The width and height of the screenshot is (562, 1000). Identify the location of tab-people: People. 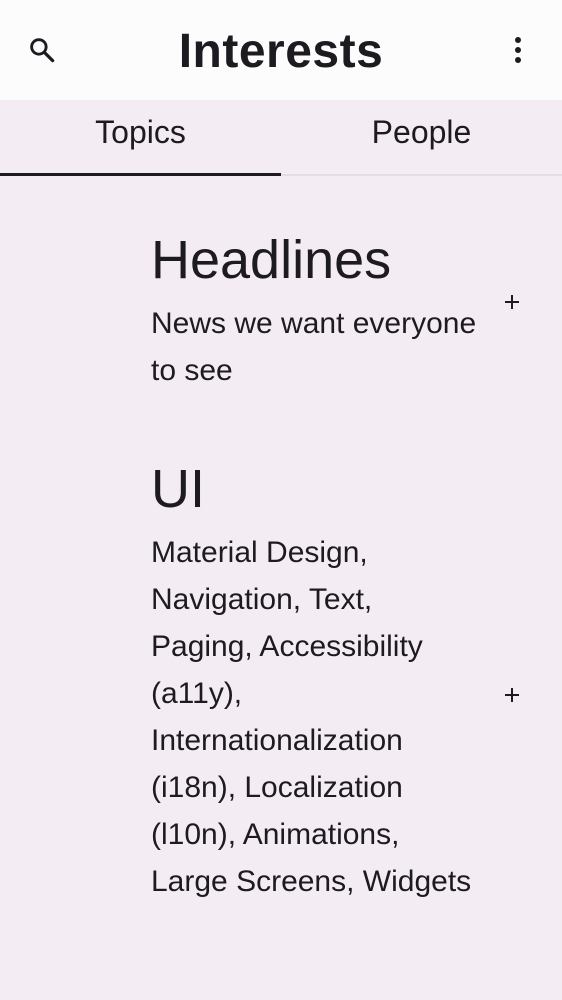
(421, 137).